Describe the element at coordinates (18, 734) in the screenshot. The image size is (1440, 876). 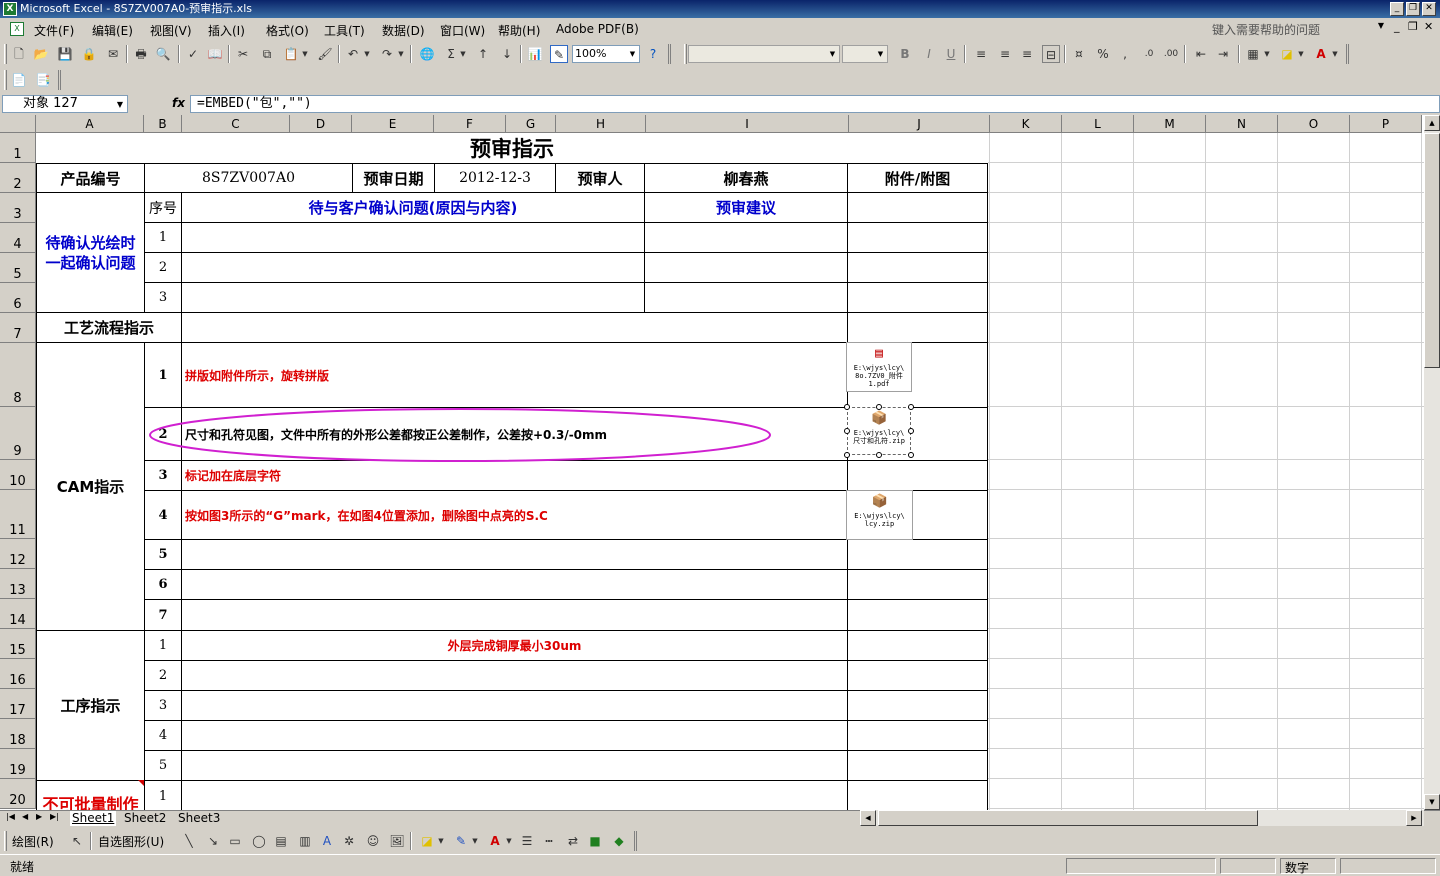
I see `row-header: 18` at that location.